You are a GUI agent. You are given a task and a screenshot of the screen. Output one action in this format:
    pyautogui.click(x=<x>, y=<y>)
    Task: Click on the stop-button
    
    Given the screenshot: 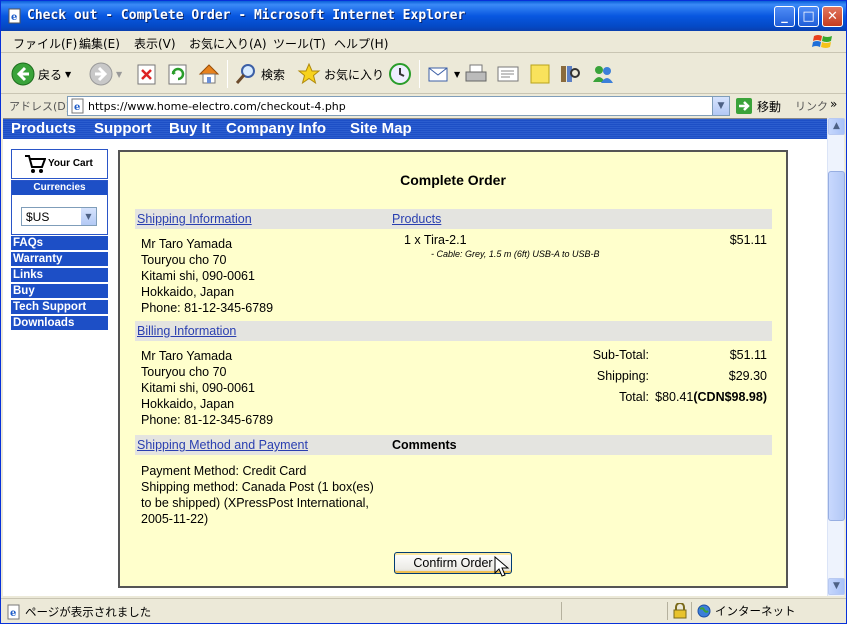 What is the action you would take?
    pyautogui.click(x=147, y=74)
    